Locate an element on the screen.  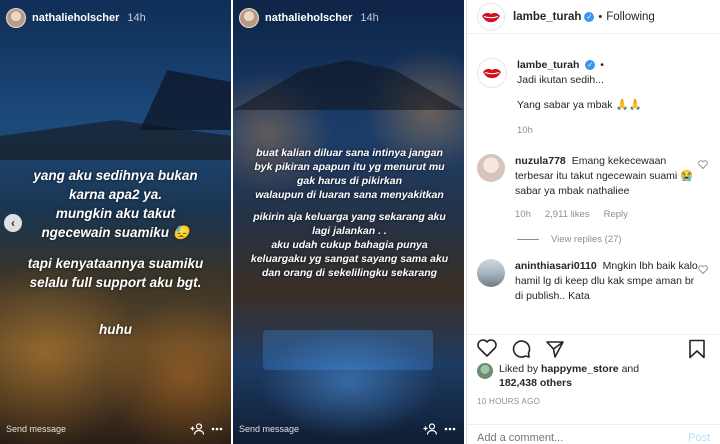
view-replies-label: View replies (27) is located at coordinates (586, 239).